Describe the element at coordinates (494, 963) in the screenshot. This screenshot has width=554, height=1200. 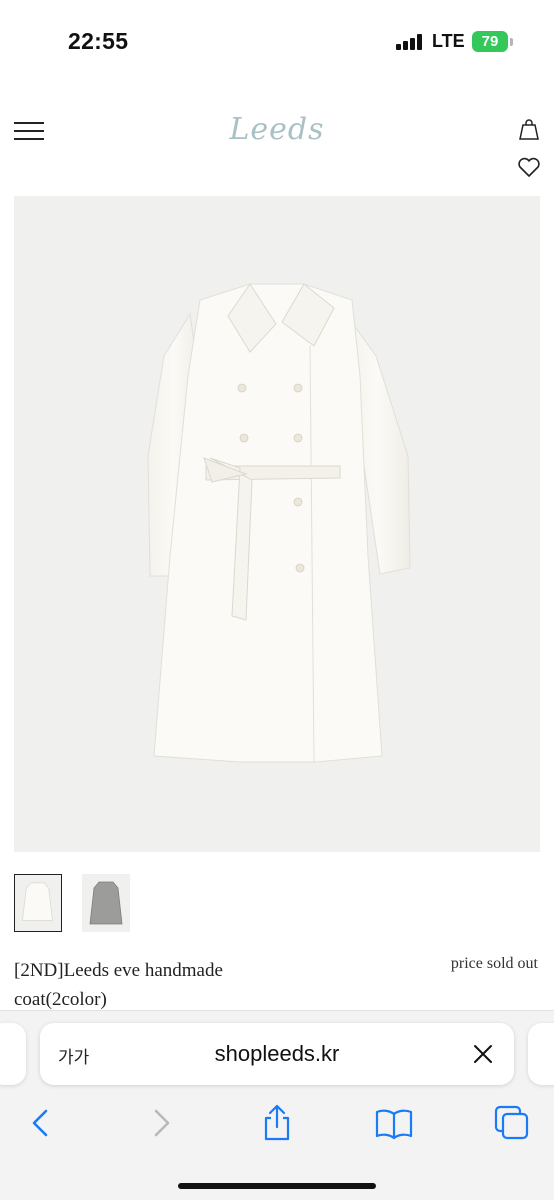
I see `product-price: price sold out` at that location.